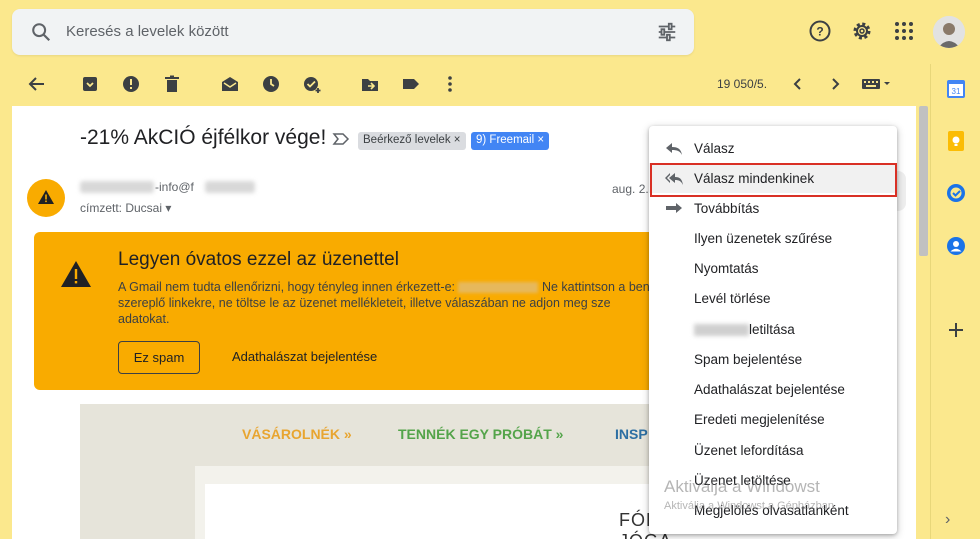 The width and height of the screenshot is (980, 539). Describe the element at coordinates (667, 32) in the screenshot. I see `search-options-icon` at that location.